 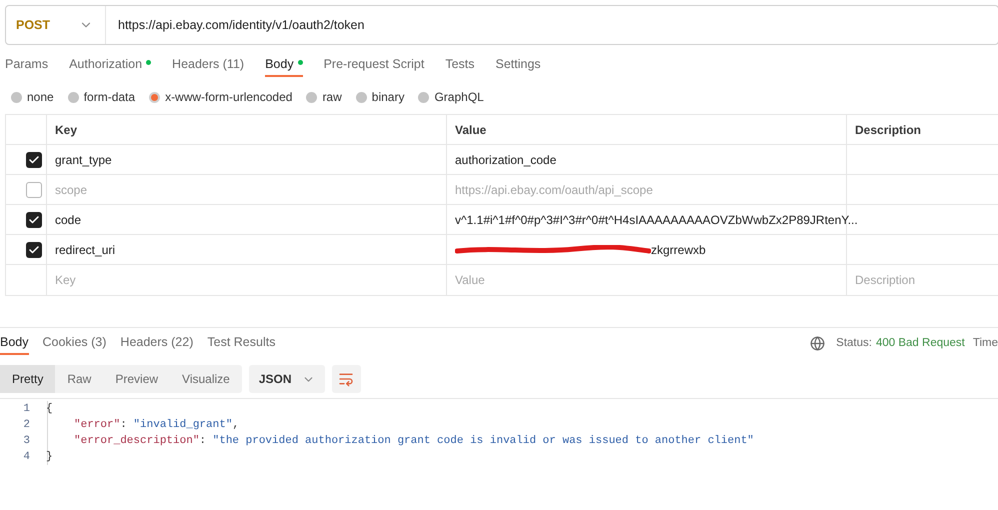 What do you see at coordinates (818, 343) in the screenshot?
I see `globe-icon` at bounding box center [818, 343].